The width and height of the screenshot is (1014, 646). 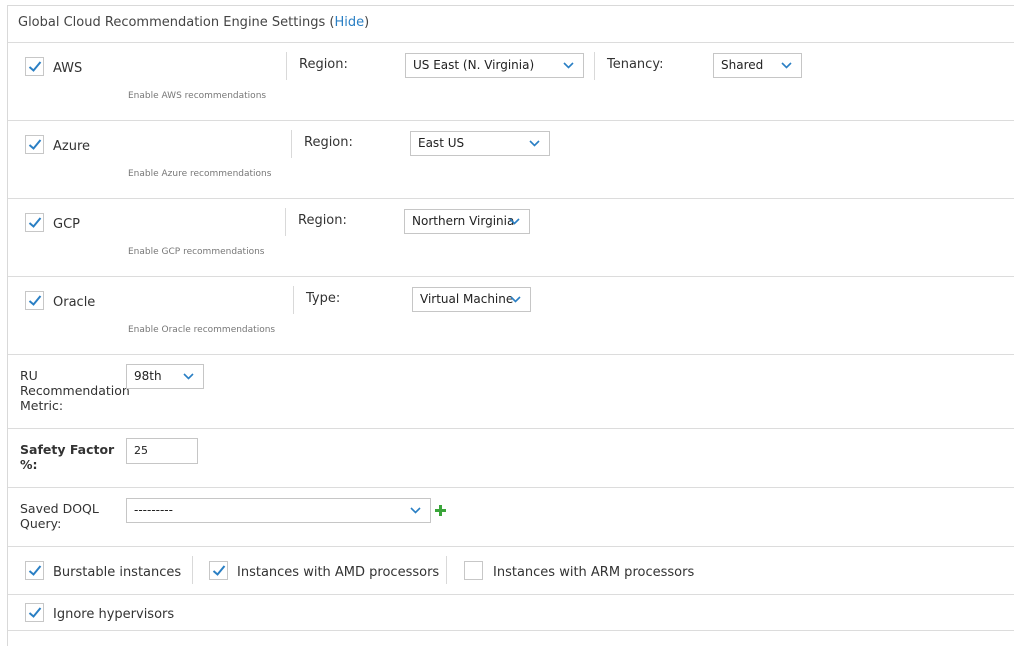 What do you see at coordinates (117, 572) in the screenshot?
I see `burstable-label: Burstable instances` at bounding box center [117, 572].